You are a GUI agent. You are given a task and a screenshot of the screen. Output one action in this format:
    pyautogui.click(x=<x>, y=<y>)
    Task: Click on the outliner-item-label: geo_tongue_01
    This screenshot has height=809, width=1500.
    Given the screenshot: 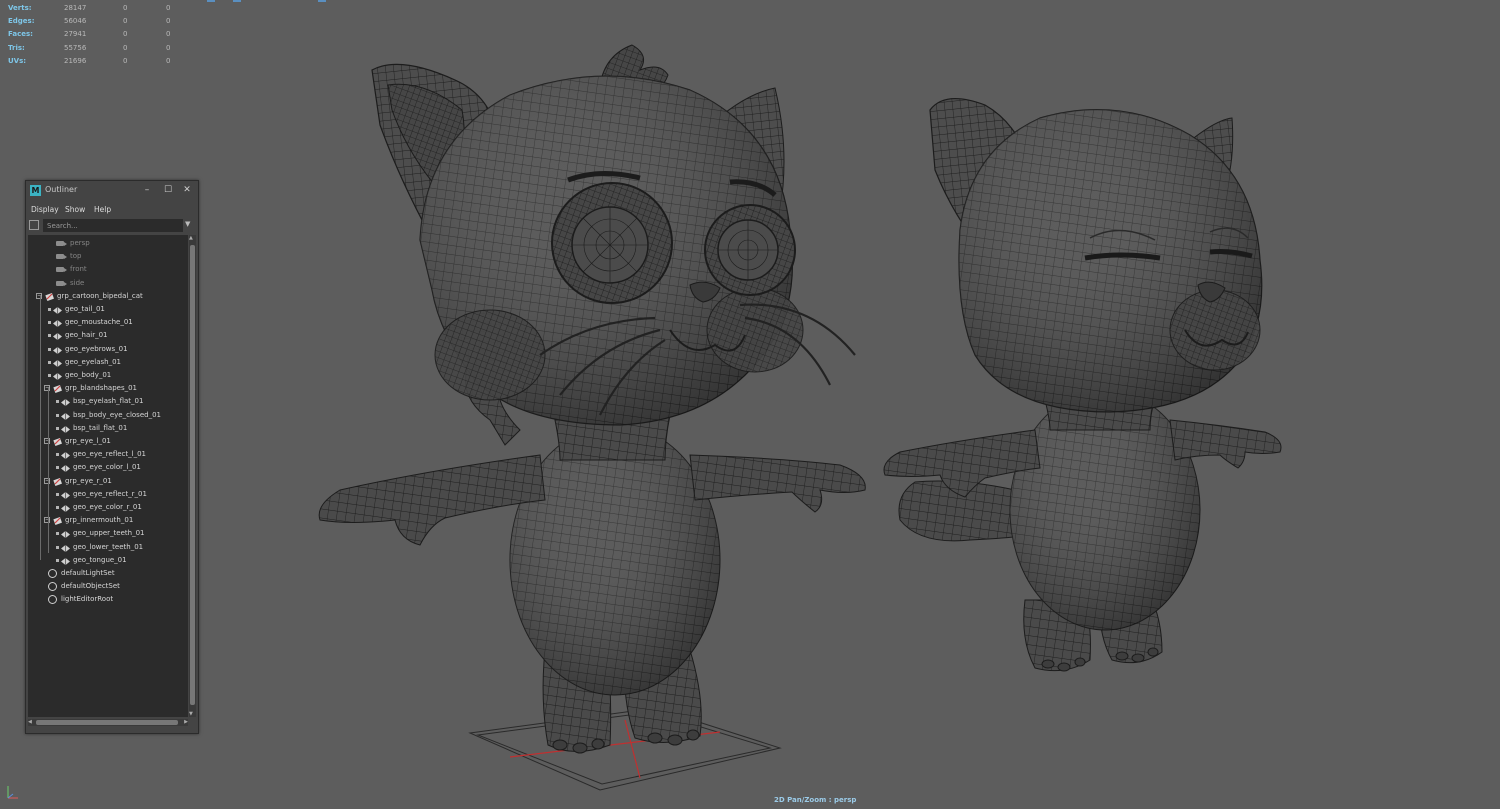 What is the action you would take?
    pyautogui.click(x=100, y=559)
    